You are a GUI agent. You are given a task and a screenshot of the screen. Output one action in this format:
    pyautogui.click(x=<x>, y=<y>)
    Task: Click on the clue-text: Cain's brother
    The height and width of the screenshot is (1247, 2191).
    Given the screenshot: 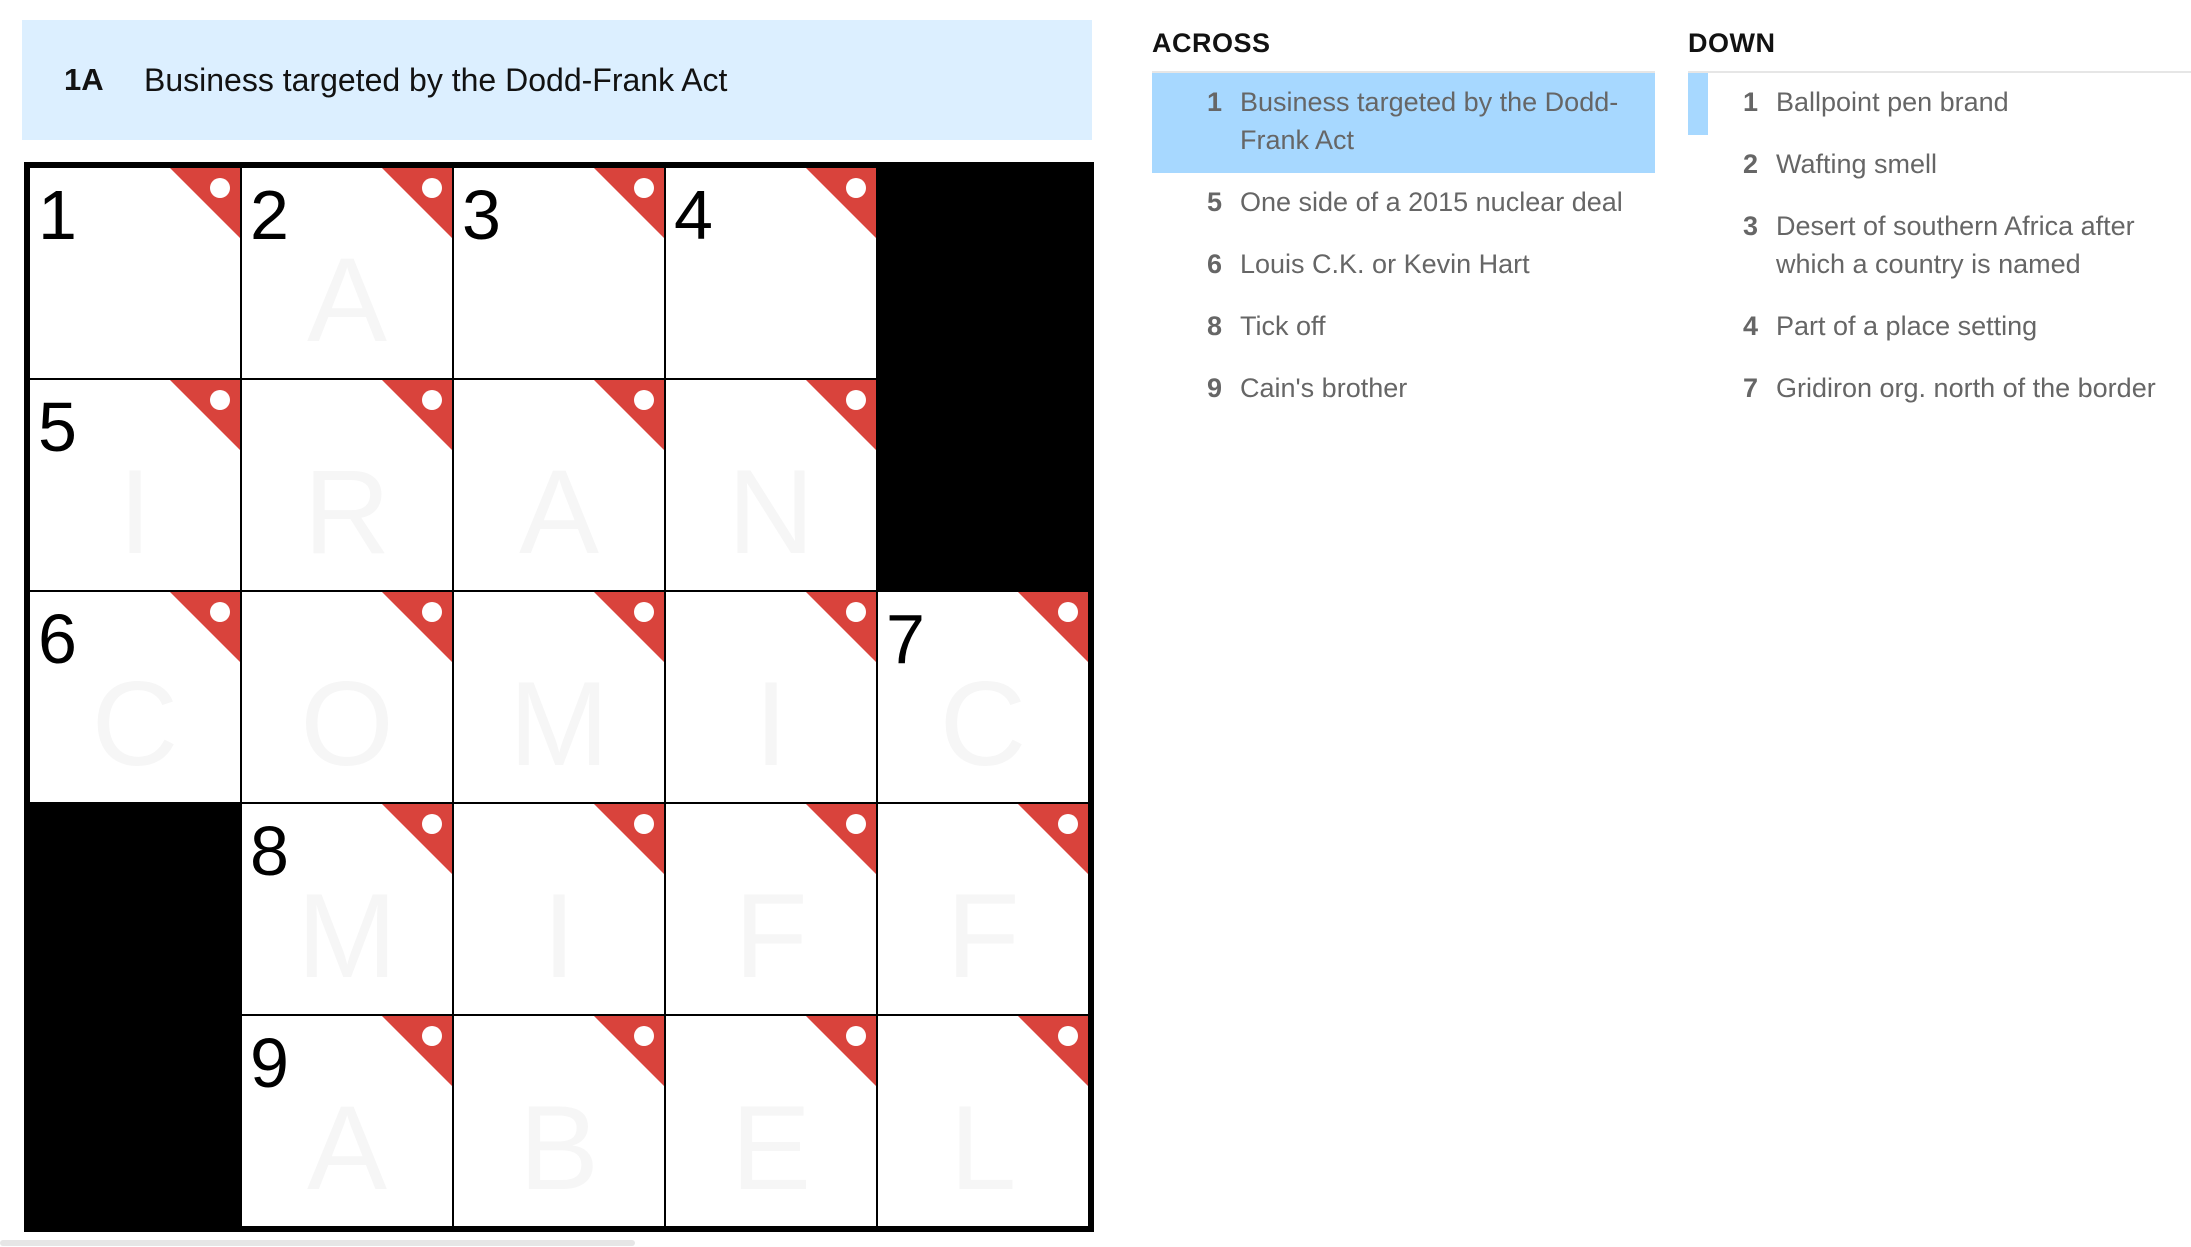 What is the action you would take?
    pyautogui.click(x=1324, y=388)
    